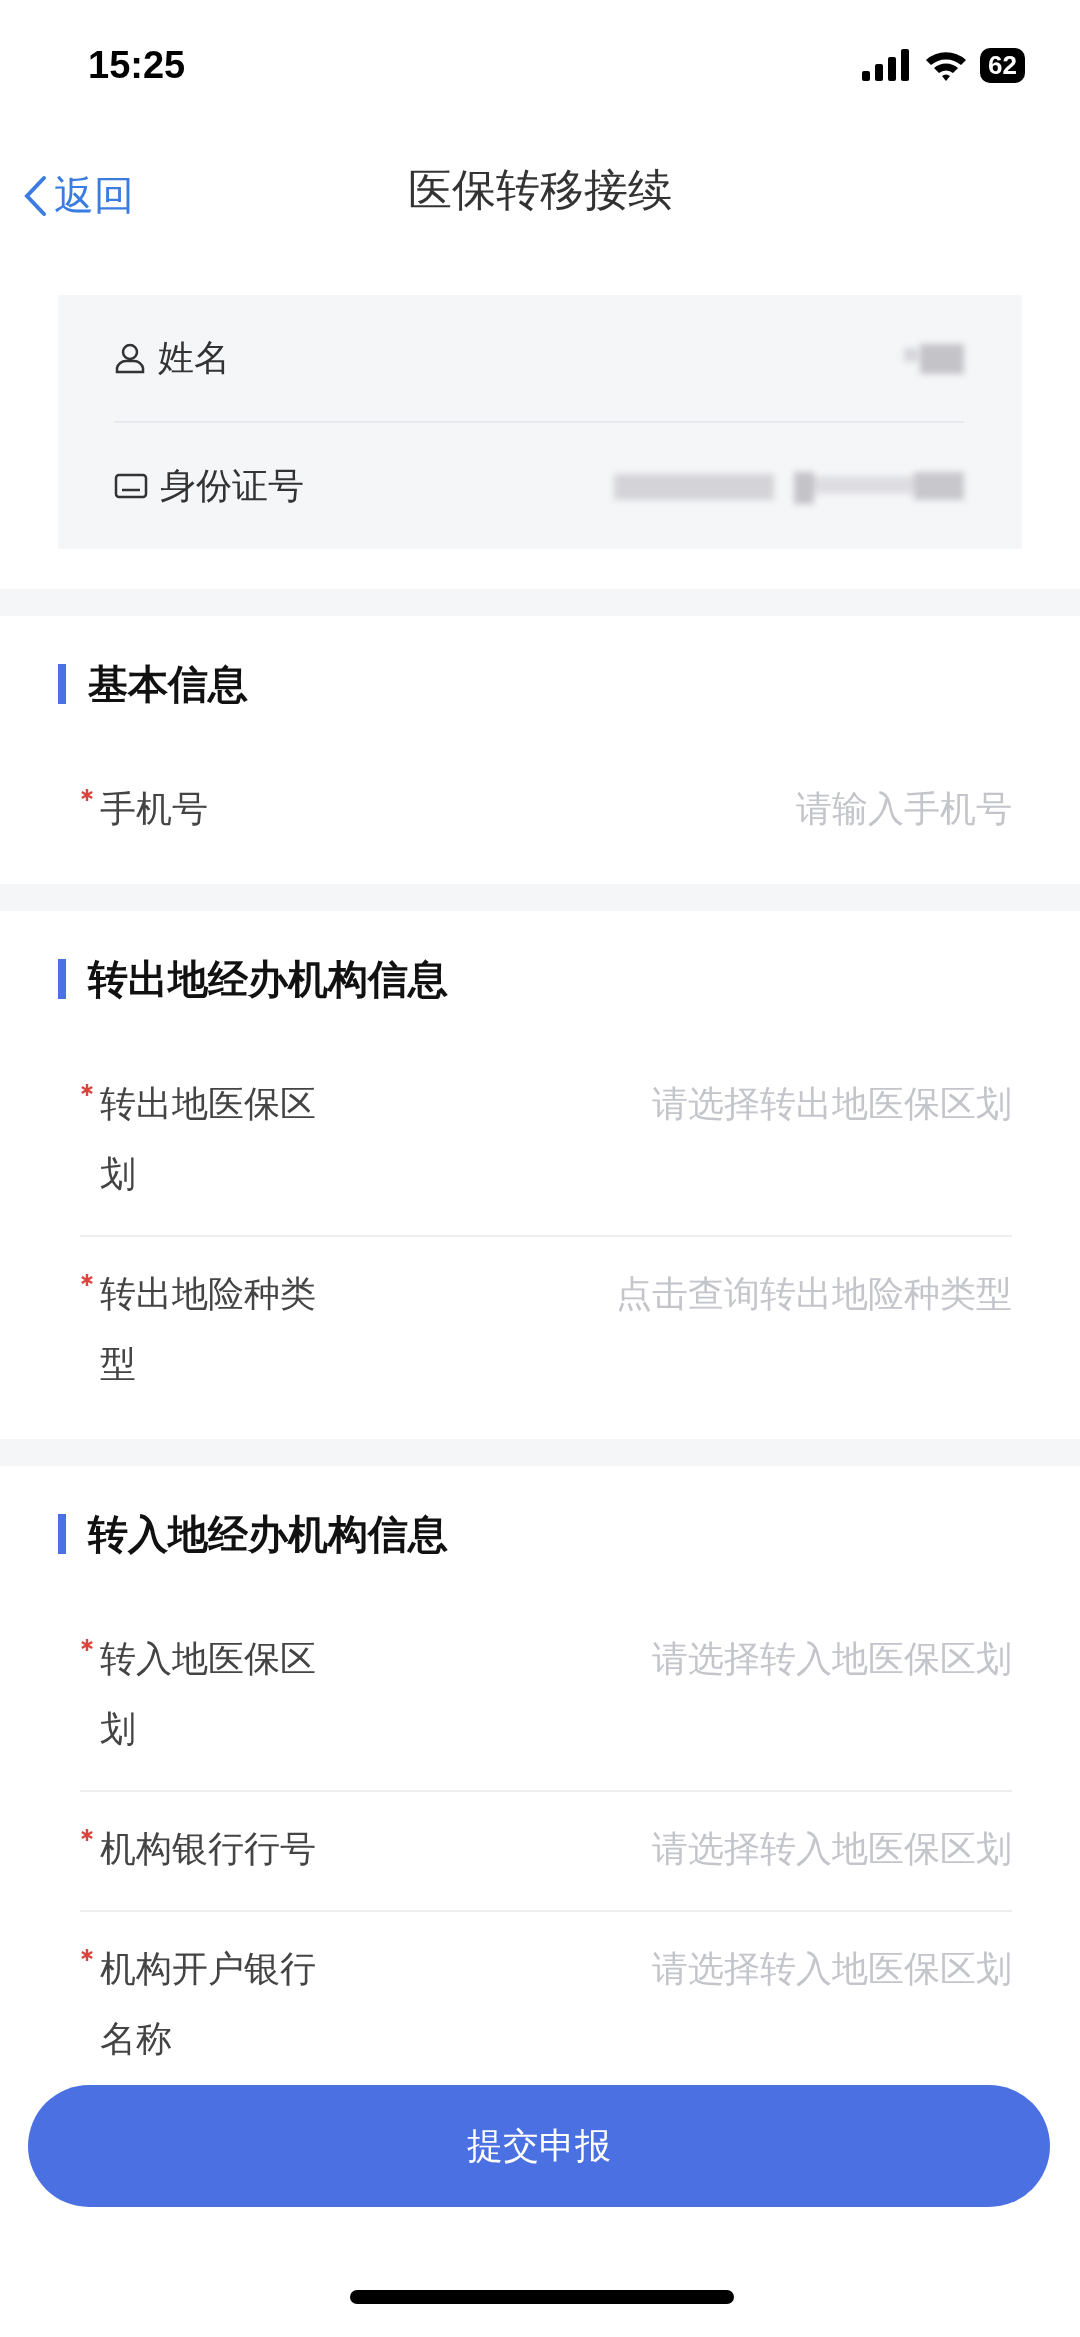  I want to click on field-label: 机构银行行号, so click(208, 1849).